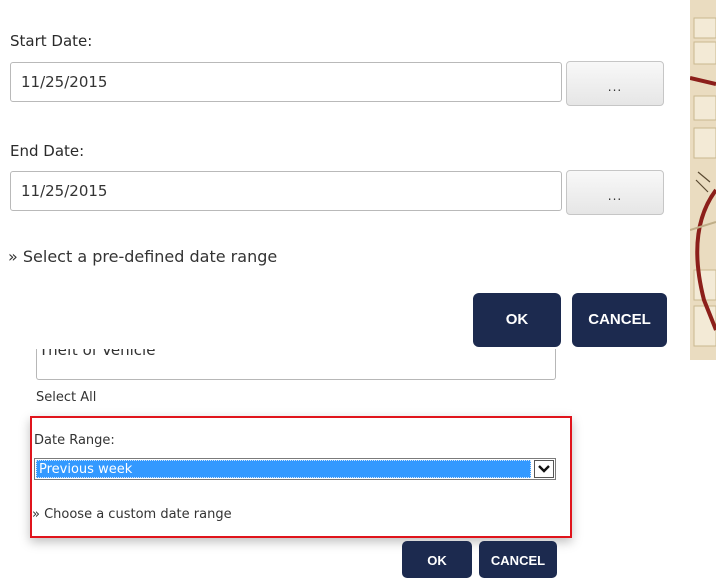 The image size is (716, 581). What do you see at coordinates (142, 256) in the screenshot?
I see `predefined-range-link: » Select a pre-defined date range` at bounding box center [142, 256].